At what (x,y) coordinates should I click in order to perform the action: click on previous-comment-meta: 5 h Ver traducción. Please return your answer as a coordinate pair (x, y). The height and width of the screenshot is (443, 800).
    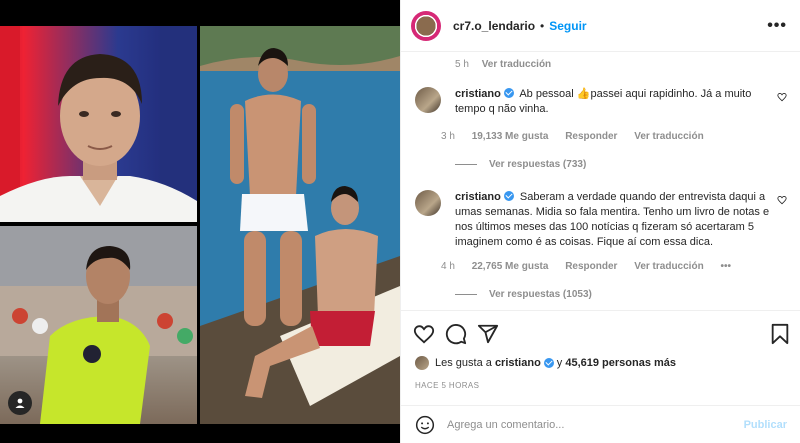
    Looking at the image, I should click on (503, 64).